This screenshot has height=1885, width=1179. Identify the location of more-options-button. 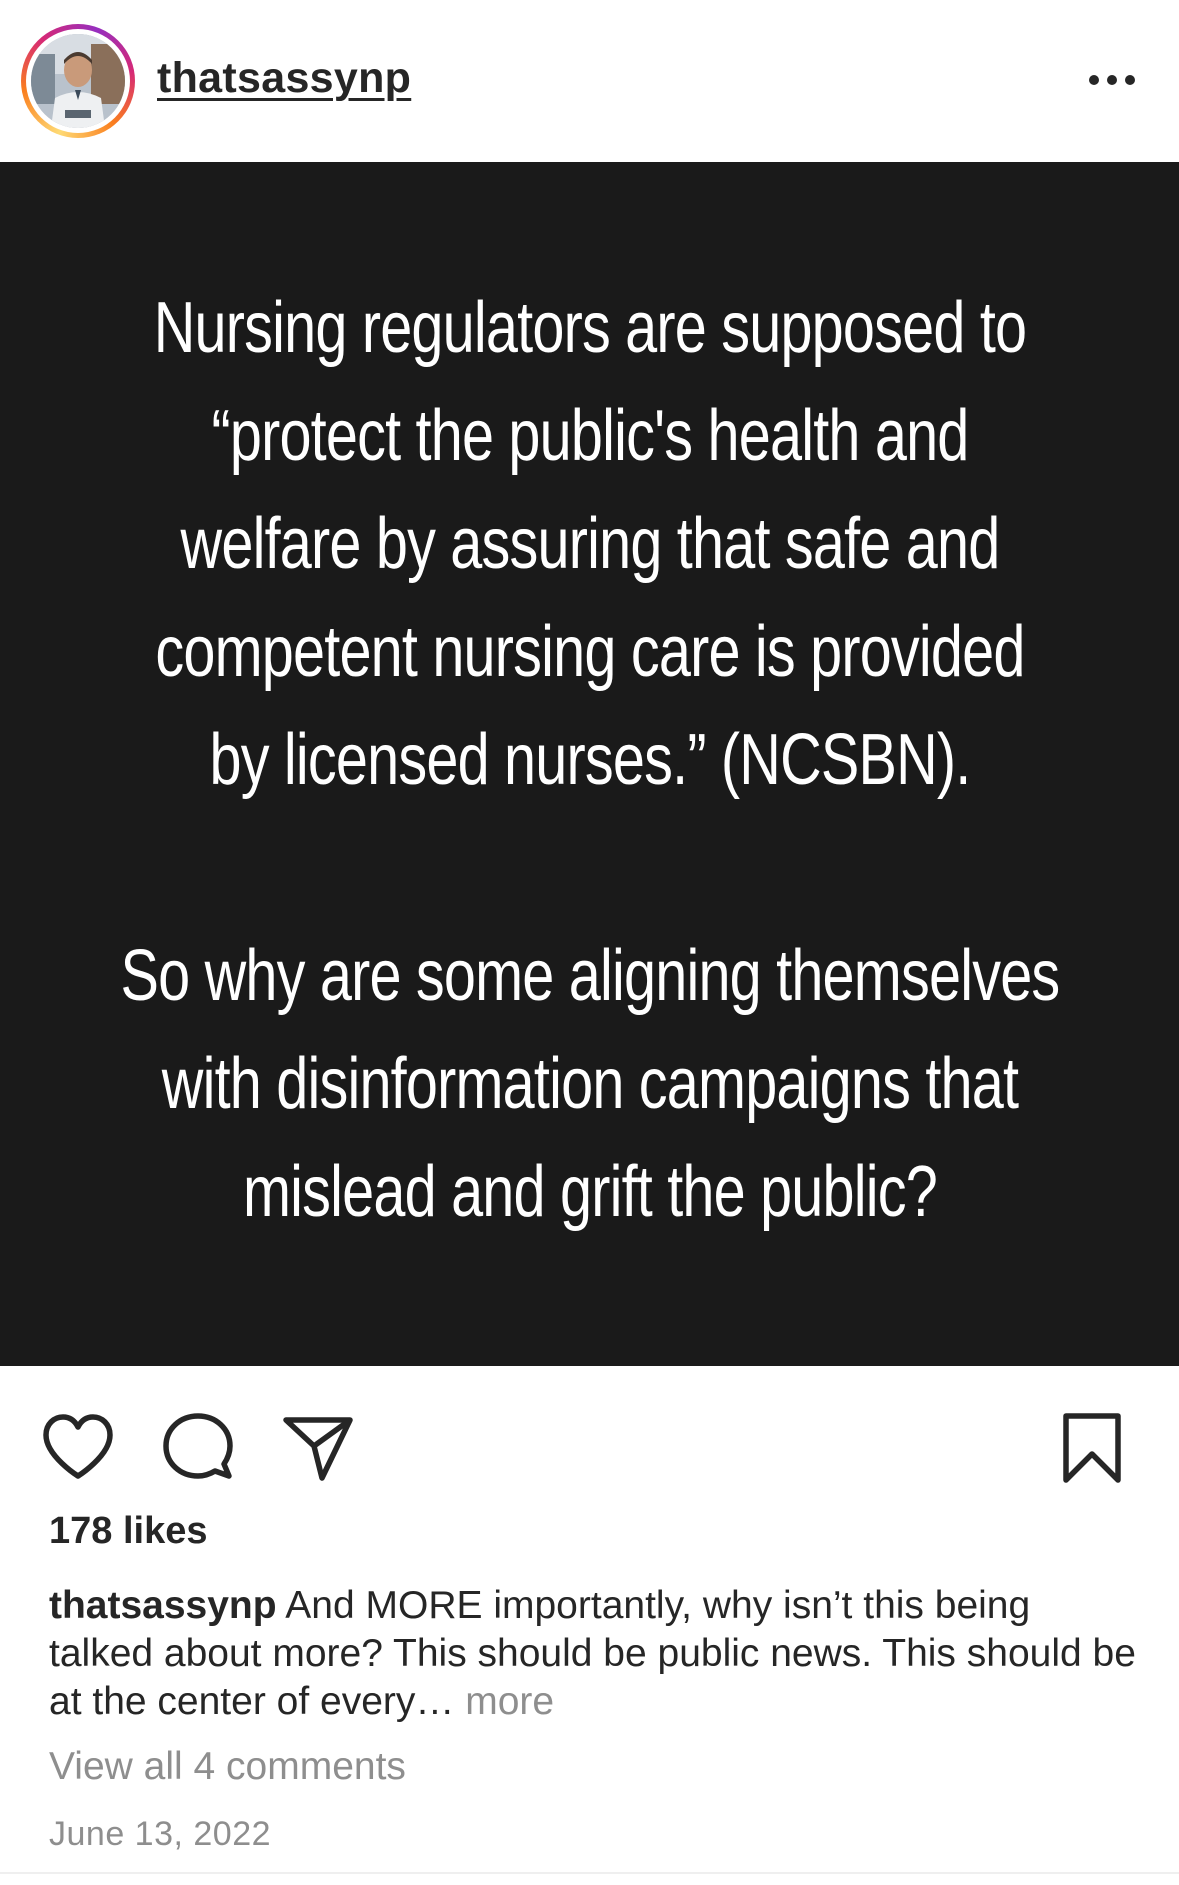
(1115, 80).